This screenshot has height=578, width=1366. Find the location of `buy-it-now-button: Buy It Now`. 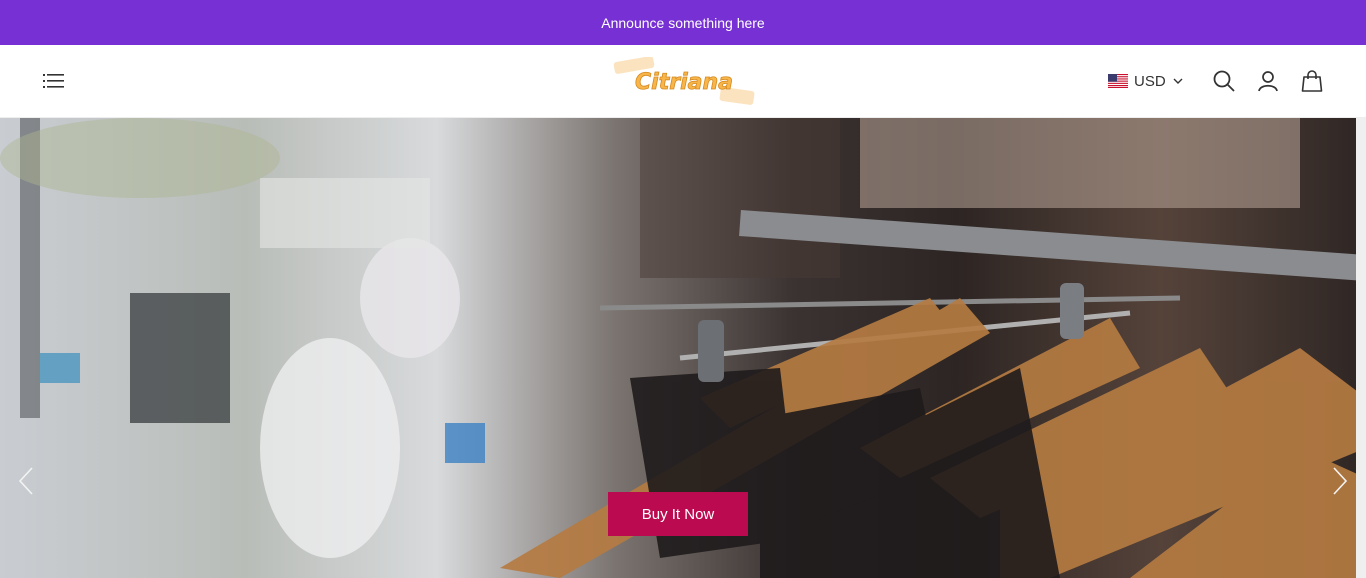

buy-it-now-button: Buy It Now is located at coordinates (678, 514).